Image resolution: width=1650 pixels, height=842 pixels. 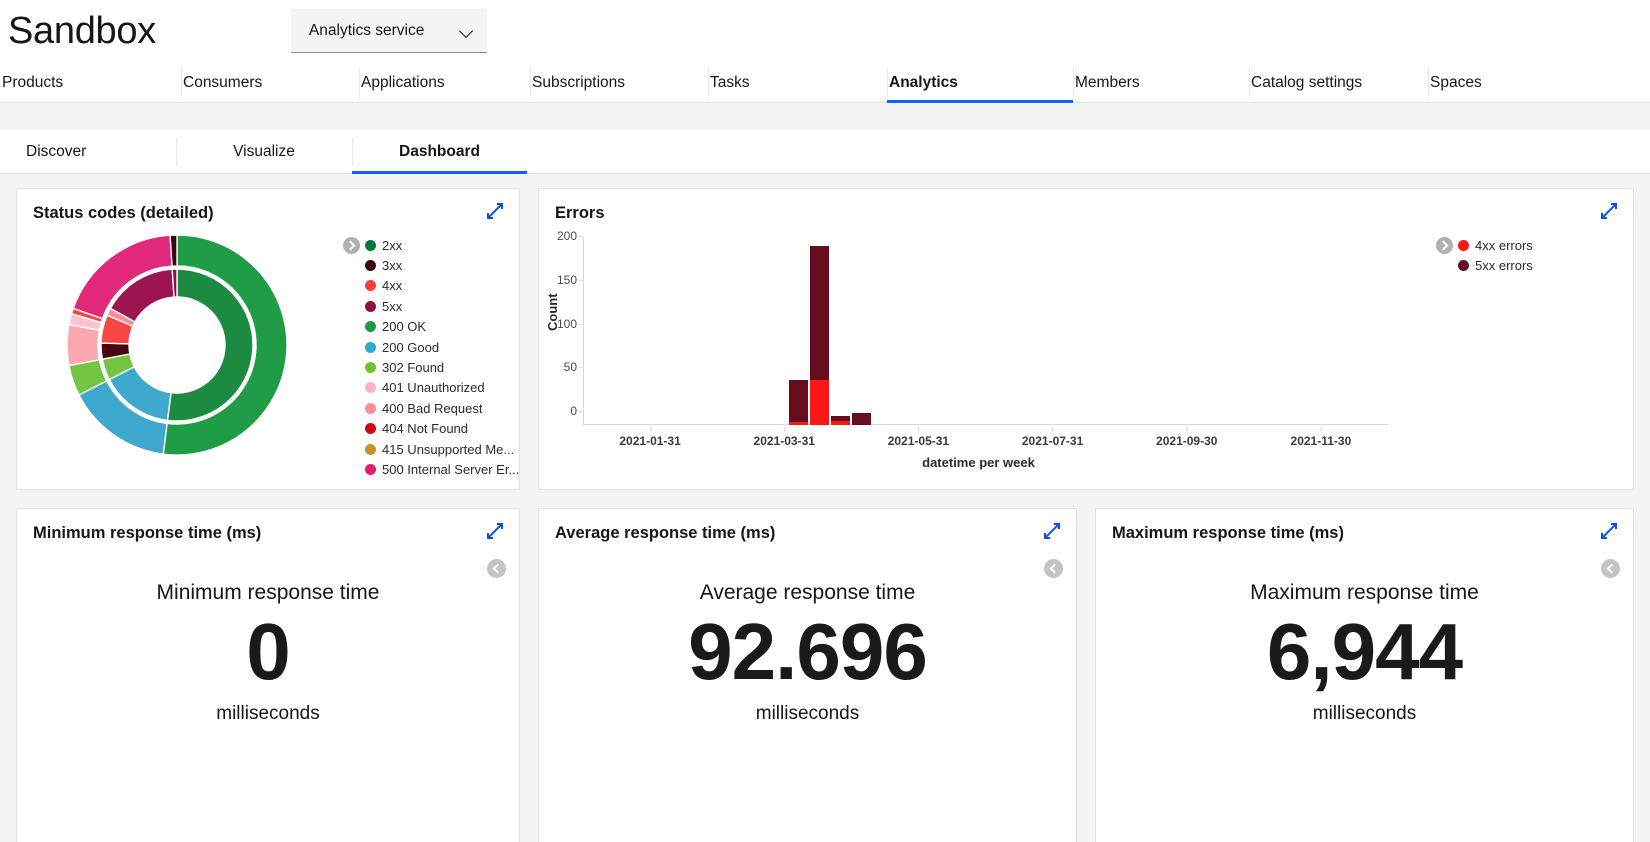 I want to click on nav-item-label: Consumers, so click(x=223, y=82).